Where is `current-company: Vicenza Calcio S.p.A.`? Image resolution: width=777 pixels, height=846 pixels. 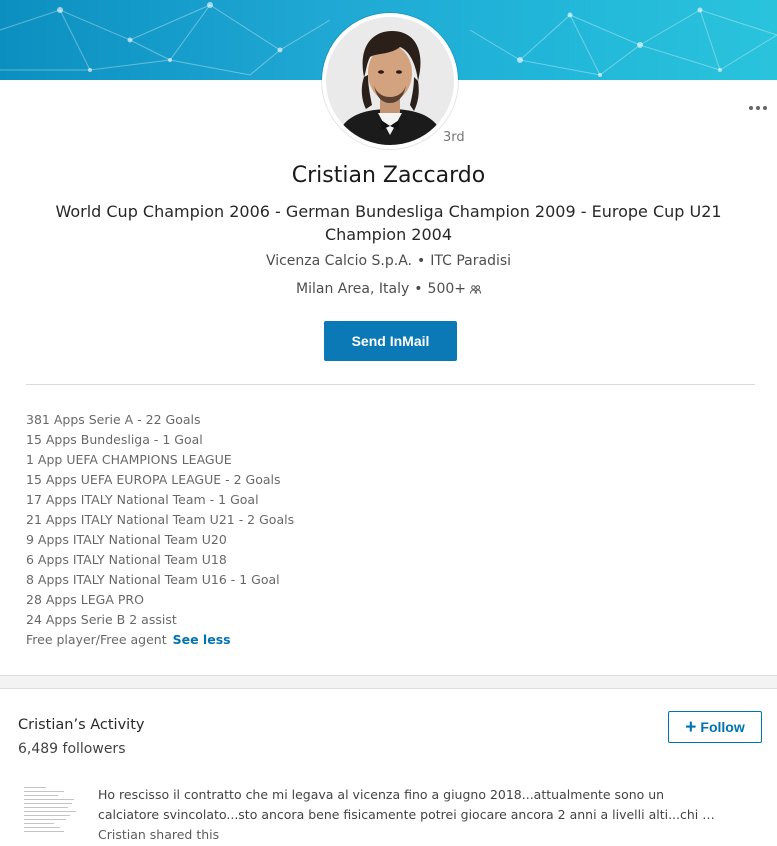 current-company: Vicenza Calcio S.p.A. is located at coordinates (339, 261).